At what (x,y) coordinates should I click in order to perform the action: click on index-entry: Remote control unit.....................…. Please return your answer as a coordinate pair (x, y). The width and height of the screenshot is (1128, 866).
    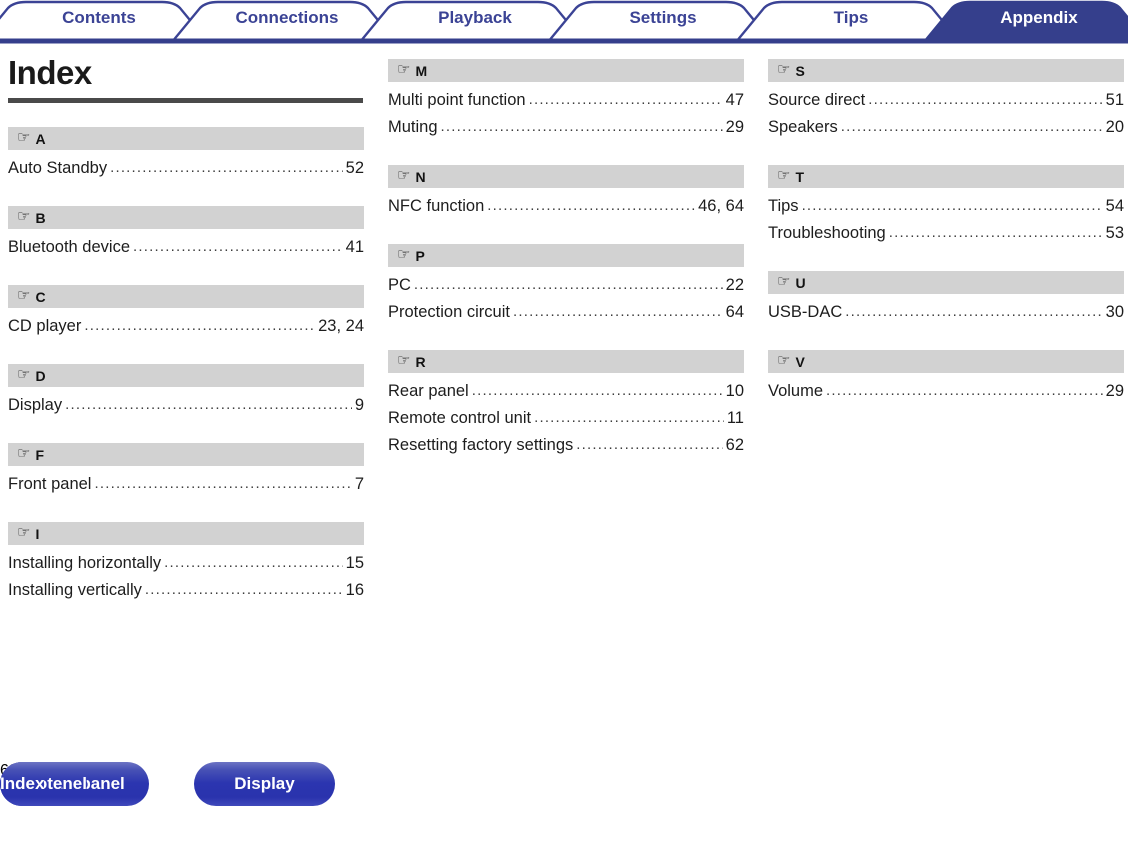
    Looking at the image, I should click on (566, 418).